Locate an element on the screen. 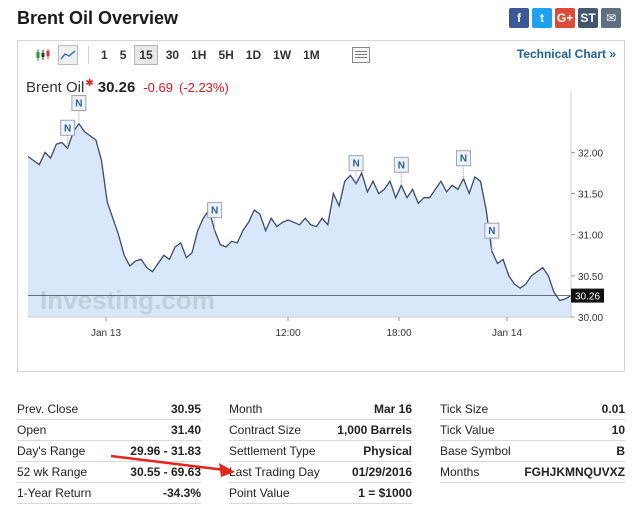 The image size is (640, 519). stat-value: Mar 16 is located at coordinates (392, 409).